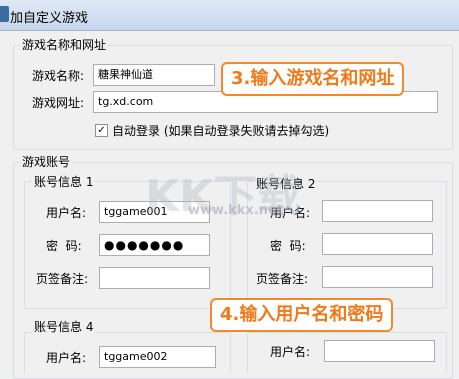 The height and width of the screenshot is (379, 459). What do you see at coordinates (154, 278) in the screenshot?
I see `account1-note-input` at bounding box center [154, 278].